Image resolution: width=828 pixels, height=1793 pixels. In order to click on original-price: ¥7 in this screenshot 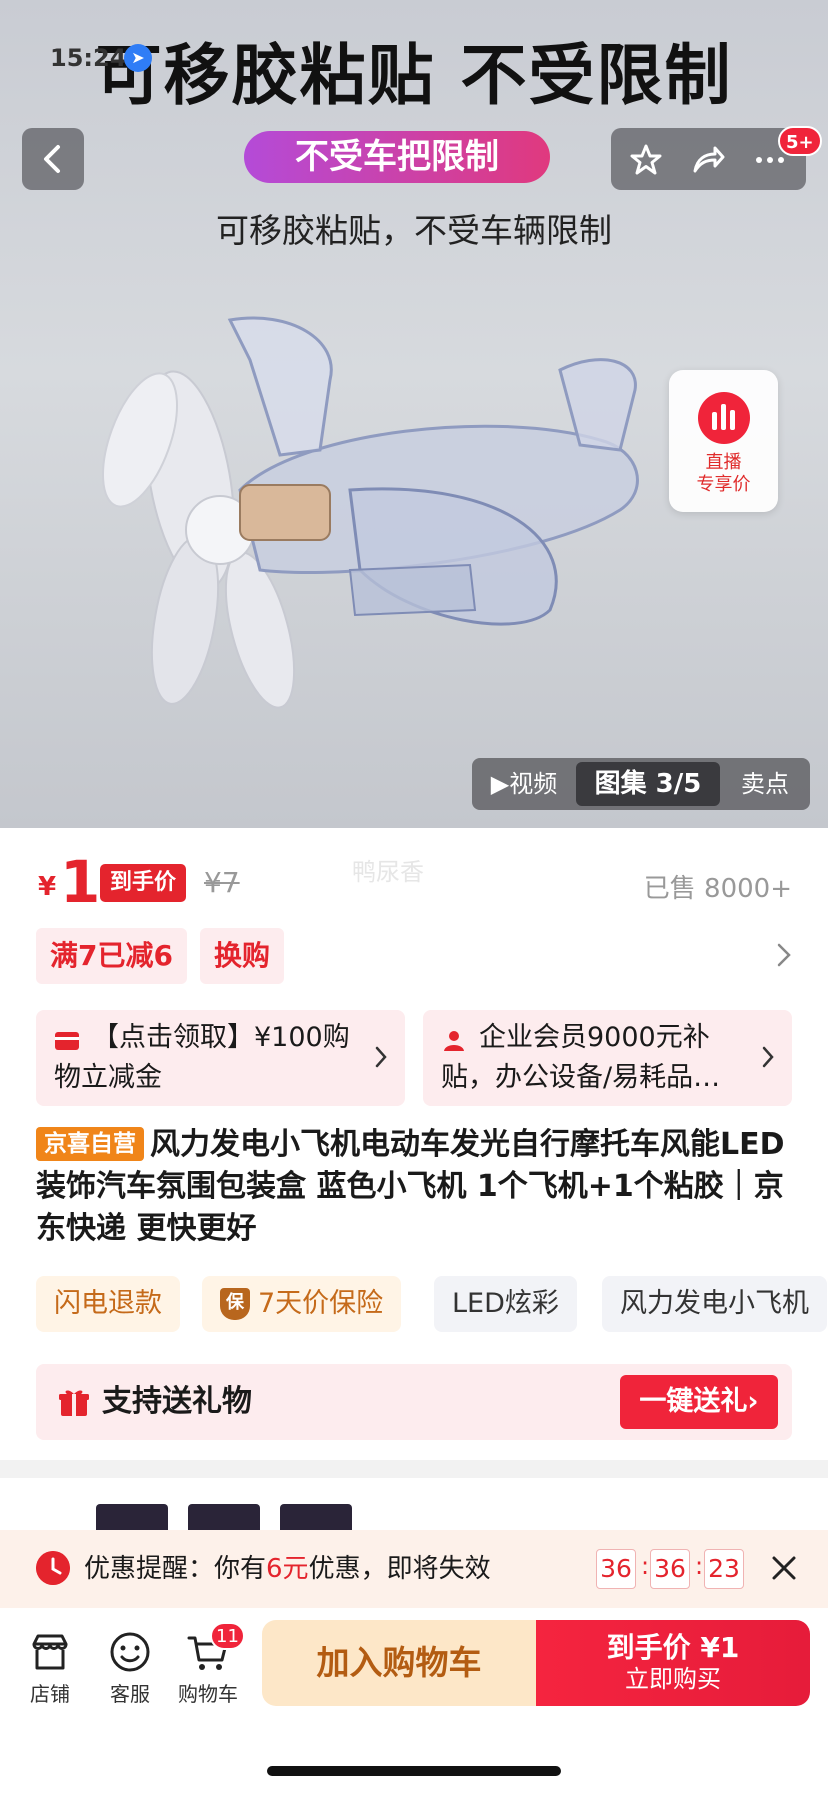, I will do `click(222, 882)`.